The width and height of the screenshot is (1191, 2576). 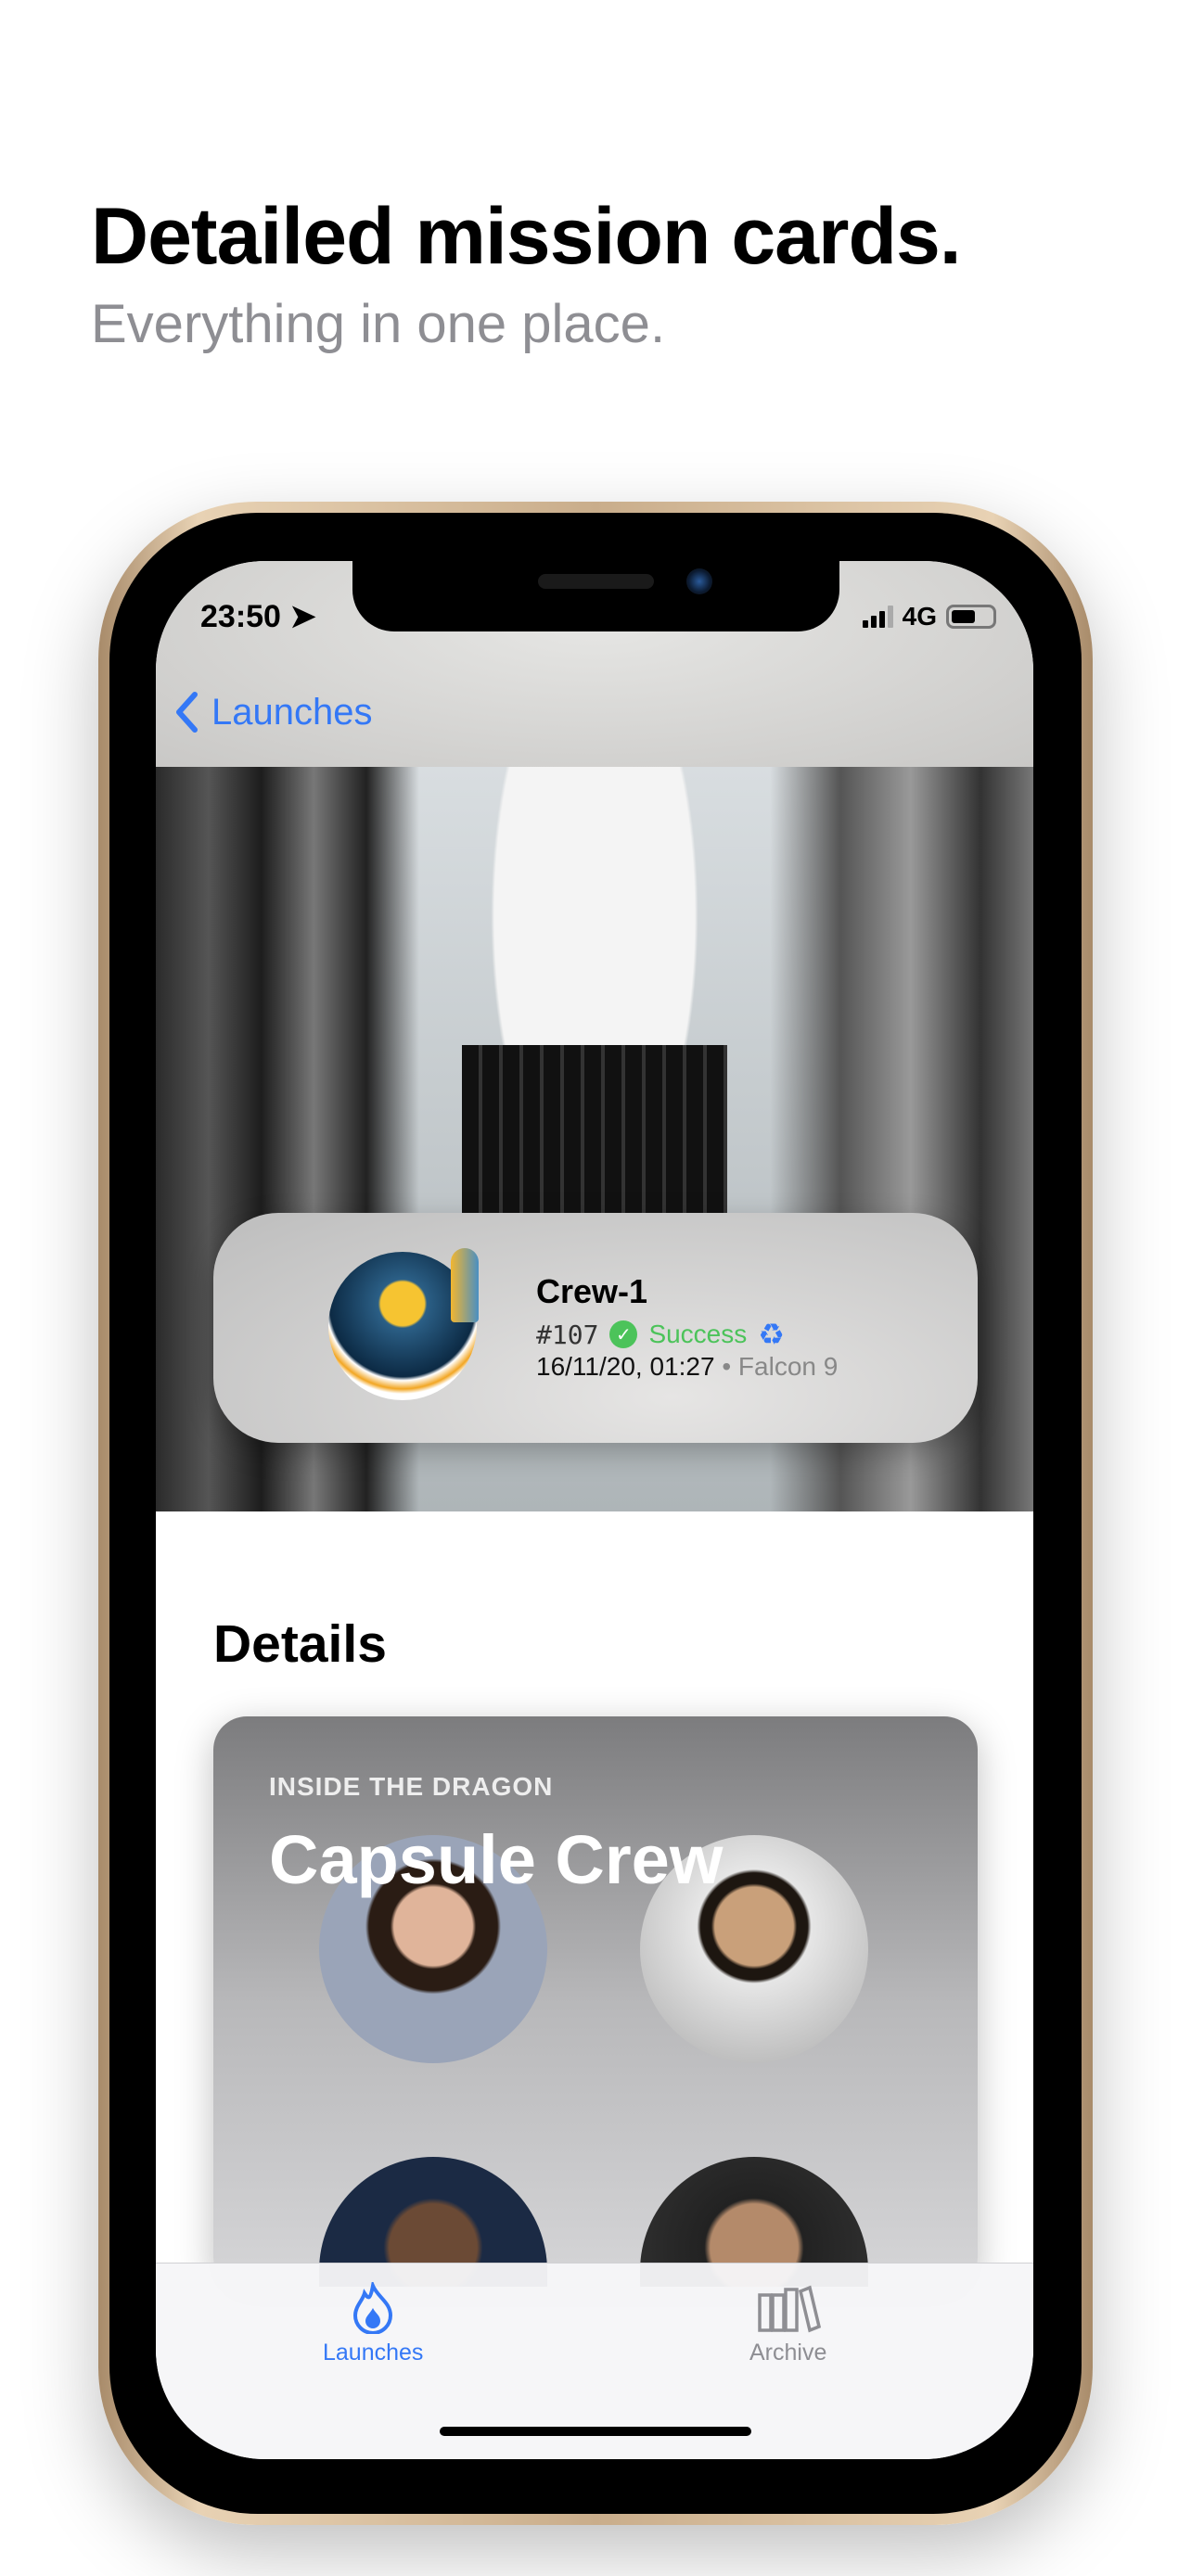 What do you see at coordinates (497, 1860) in the screenshot?
I see `card-title: Capsule Crew` at bounding box center [497, 1860].